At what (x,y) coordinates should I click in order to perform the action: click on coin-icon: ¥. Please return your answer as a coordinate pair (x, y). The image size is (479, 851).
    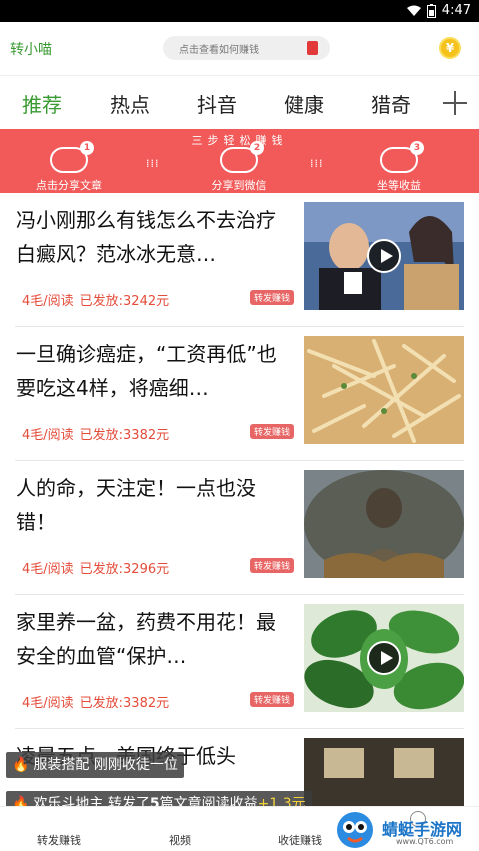
    Looking at the image, I should click on (450, 48).